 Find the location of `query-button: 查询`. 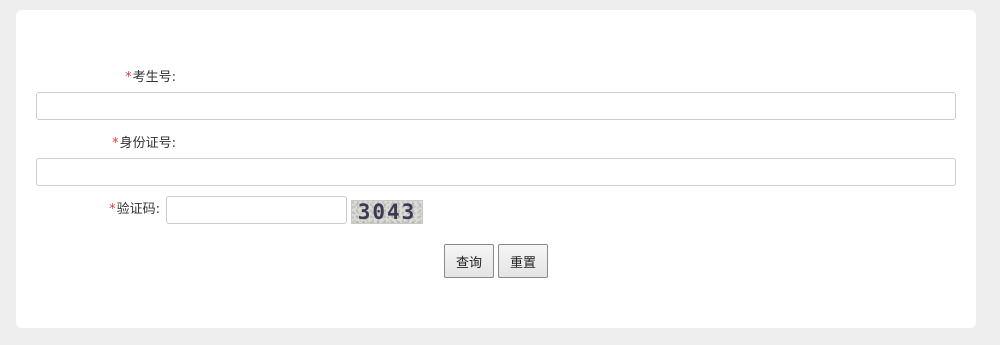

query-button: 查询 is located at coordinates (469, 261).